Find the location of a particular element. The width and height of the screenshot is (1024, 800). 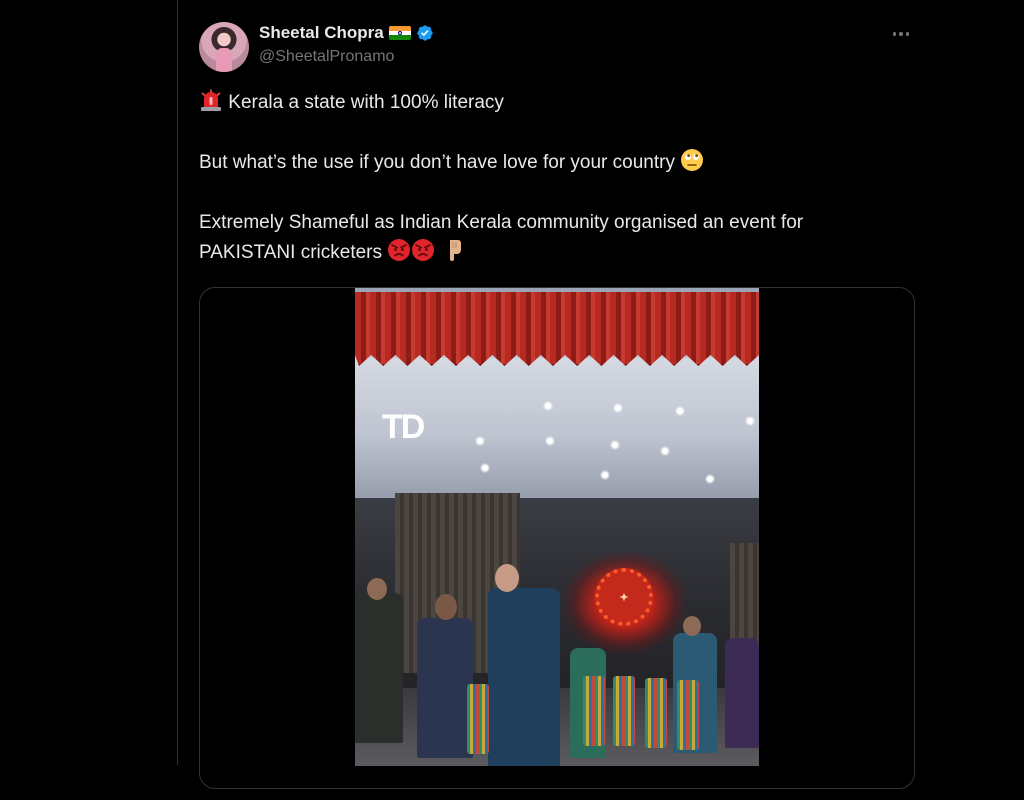

india-flag-icon is located at coordinates (399, 33).